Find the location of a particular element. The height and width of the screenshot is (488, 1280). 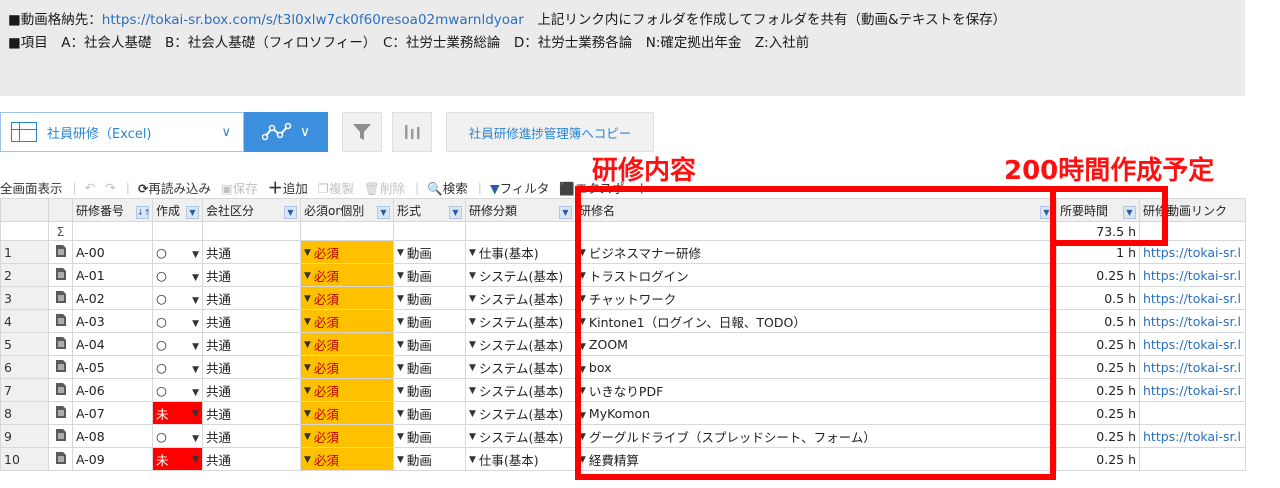

reload-button: ⟳再読み込み is located at coordinates (174, 187).